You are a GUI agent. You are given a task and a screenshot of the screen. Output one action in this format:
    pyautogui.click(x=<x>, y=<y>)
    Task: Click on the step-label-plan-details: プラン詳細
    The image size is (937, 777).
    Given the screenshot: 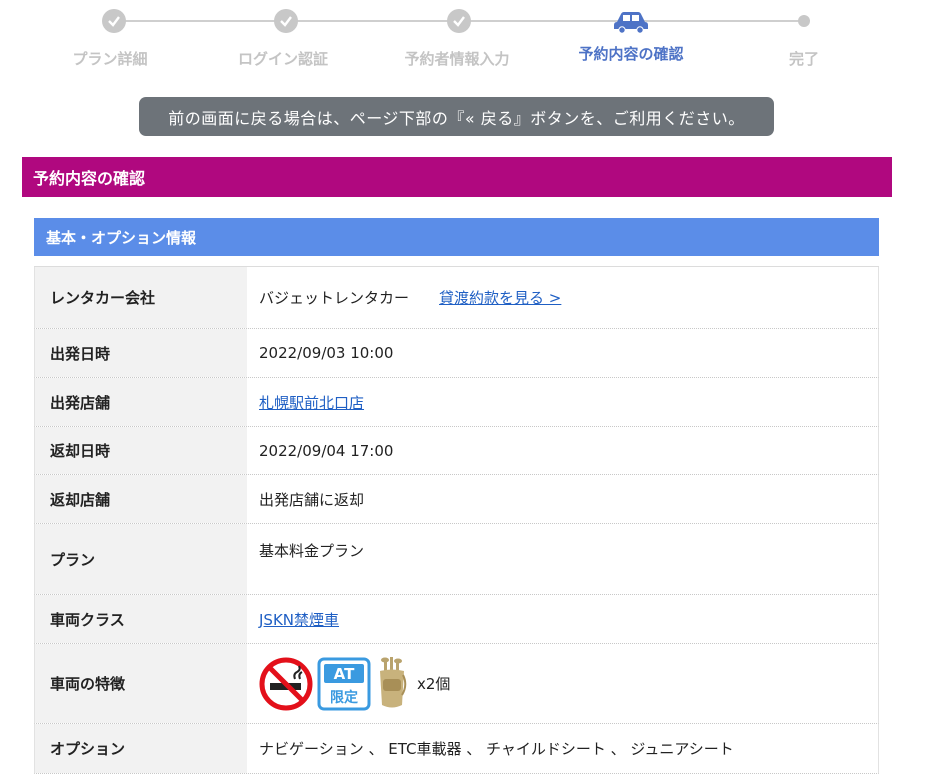 What is the action you would take?
    pyautogui.click(x=110, y=59)
    